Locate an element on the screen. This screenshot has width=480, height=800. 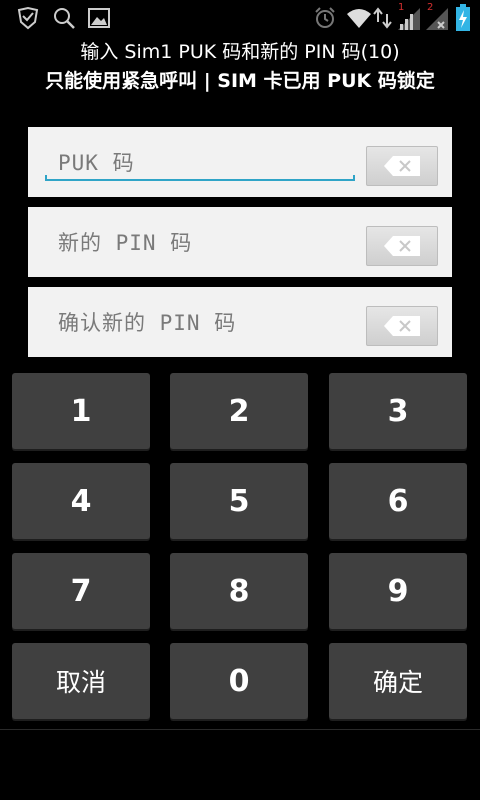
data-arrows-icon is located at coordinates (382, 18).